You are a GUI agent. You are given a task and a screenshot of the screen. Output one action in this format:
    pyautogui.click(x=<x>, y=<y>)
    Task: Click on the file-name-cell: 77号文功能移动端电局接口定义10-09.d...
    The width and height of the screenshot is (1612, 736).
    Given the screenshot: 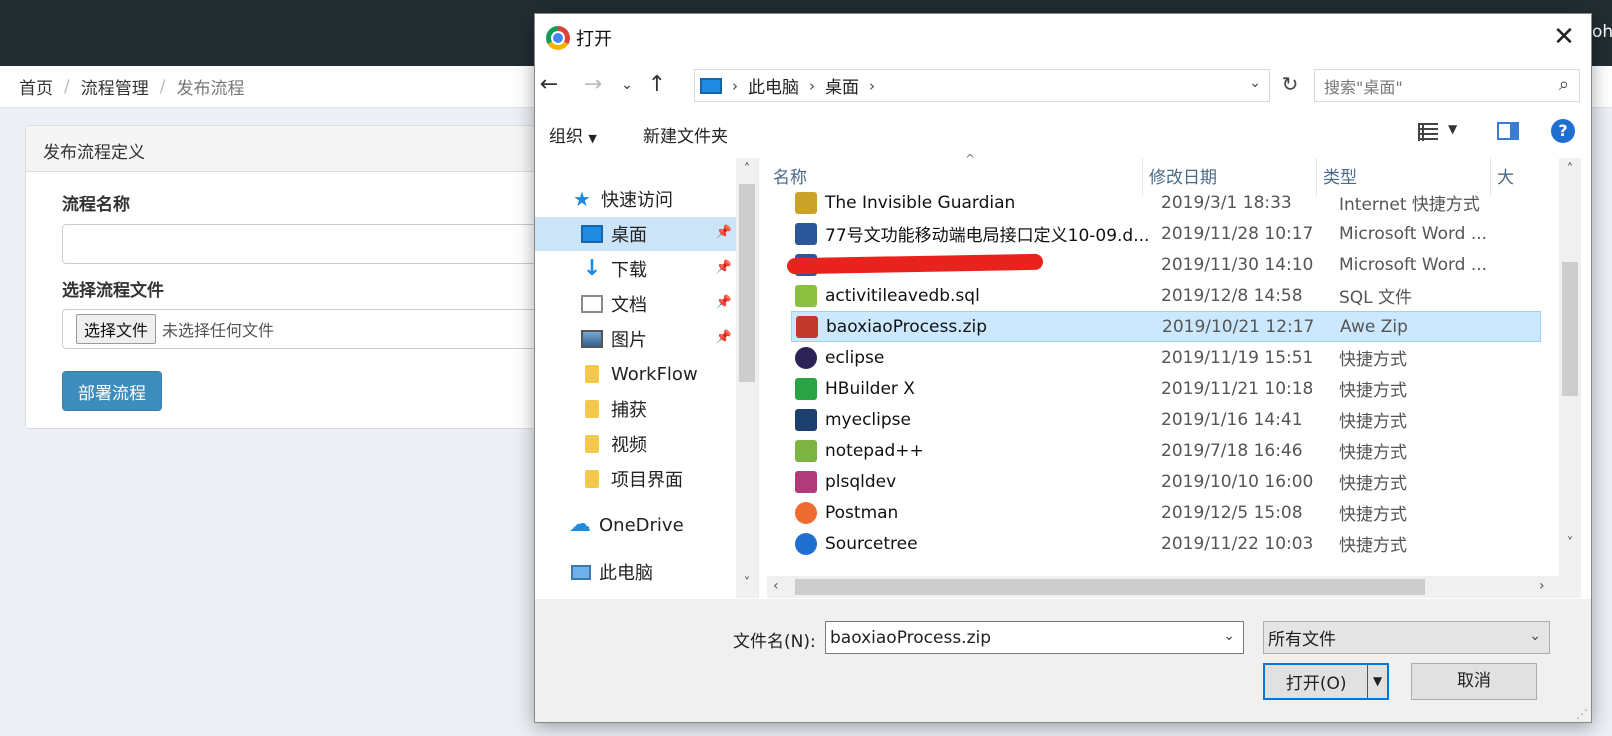 What is the action you would take?
    pyautogui.click(x=976, y=233)
    